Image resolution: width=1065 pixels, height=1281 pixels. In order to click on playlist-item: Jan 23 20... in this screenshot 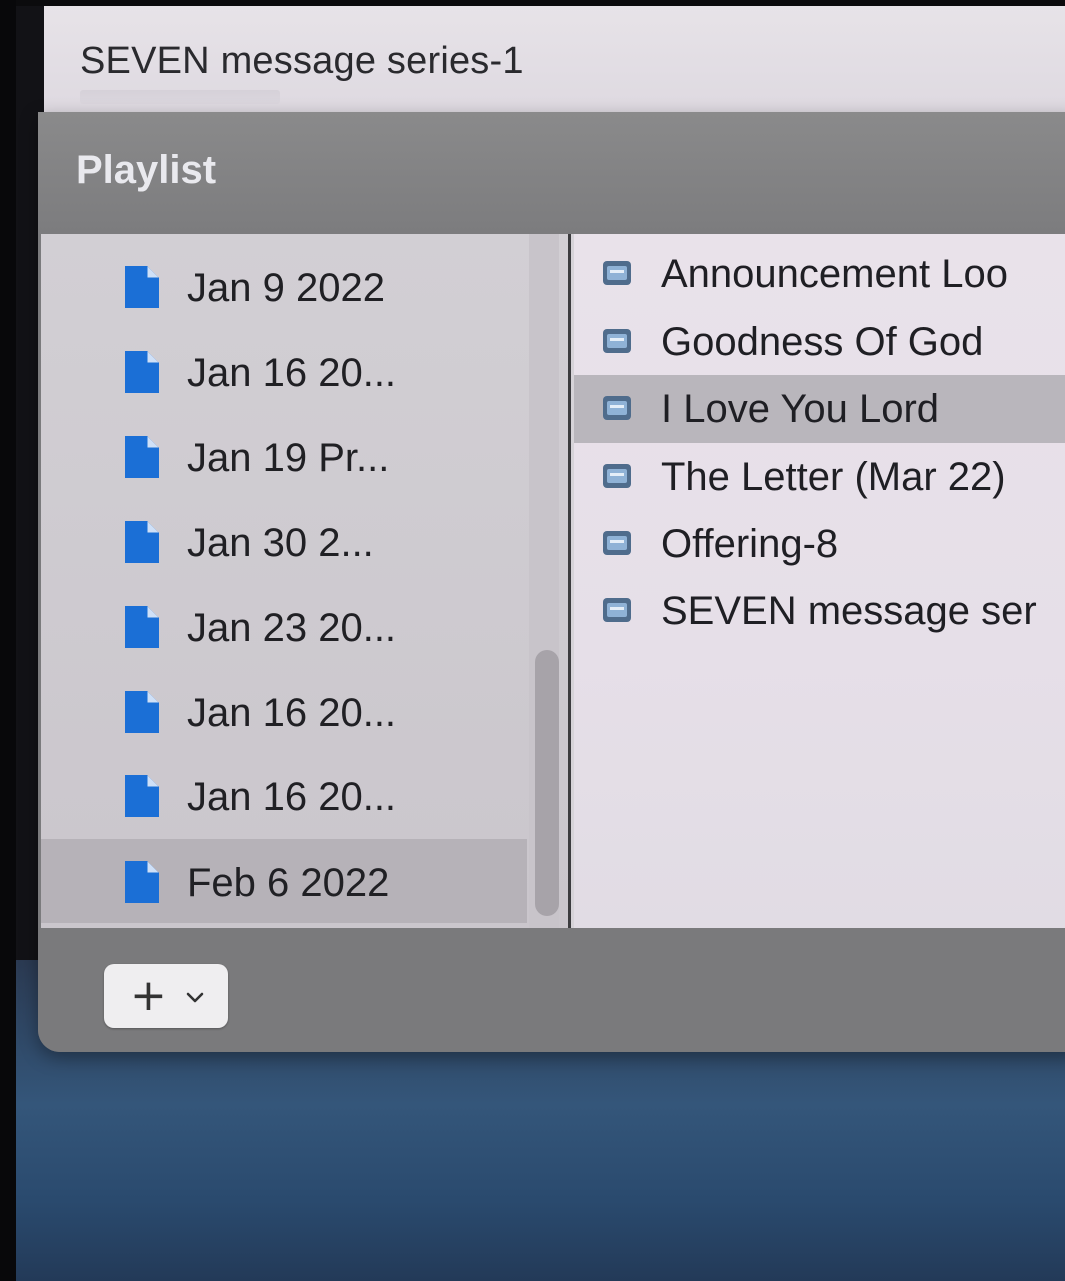, I will do `click(284, 626)`.